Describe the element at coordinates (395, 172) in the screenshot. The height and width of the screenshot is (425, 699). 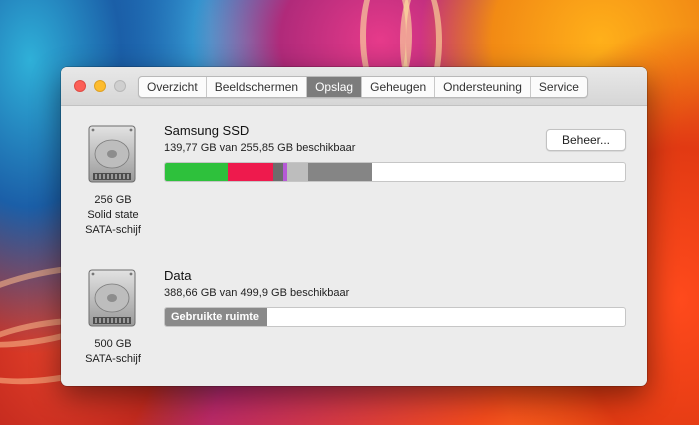
I see `storage-usage-bar` at that location.